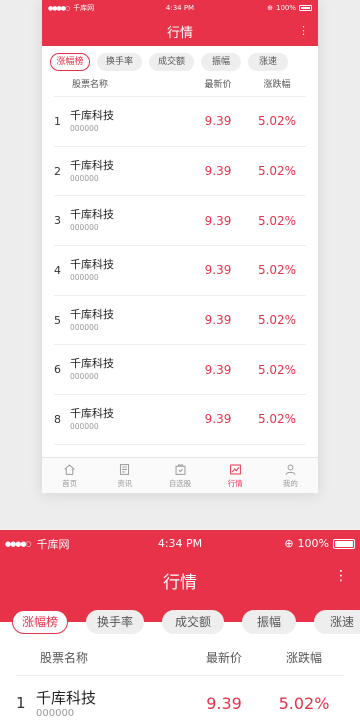 This screenshot has height=720, width=360. What do you see at coordinates (84, 8) in the screenshot?
I see `carrier-label: 千库网` at bounding box center [84, 8].